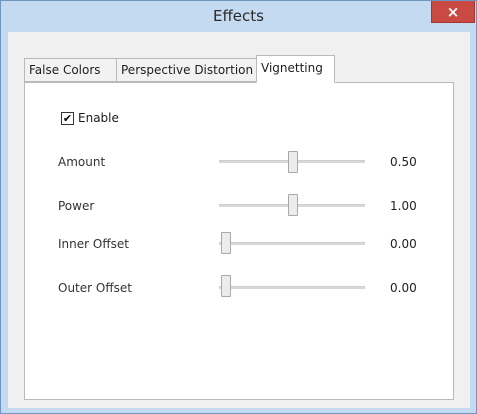 This screenshot has width=477, height=414. Describe the element at coordinates (403, 206) in the screenshot. I see `power-value: 1.00` at that location.